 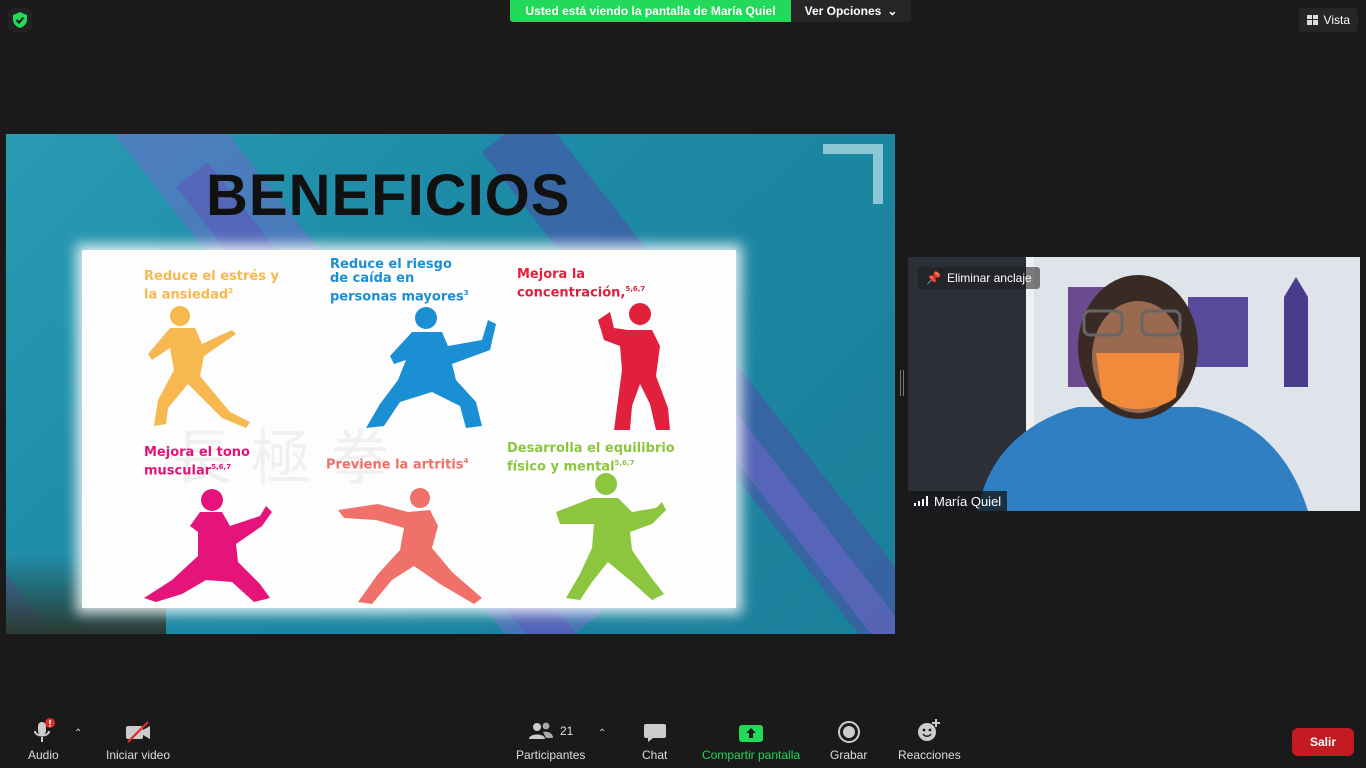 I want to click on benefit-ref: 3, so click(x=466, y=293).